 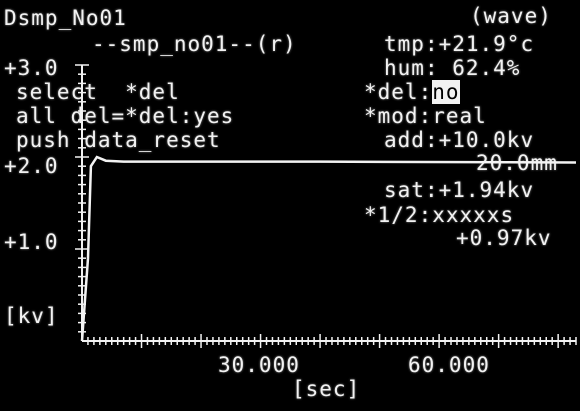 I want to click on menu-push-reset: push data_reset, so click(x=118, y=140).